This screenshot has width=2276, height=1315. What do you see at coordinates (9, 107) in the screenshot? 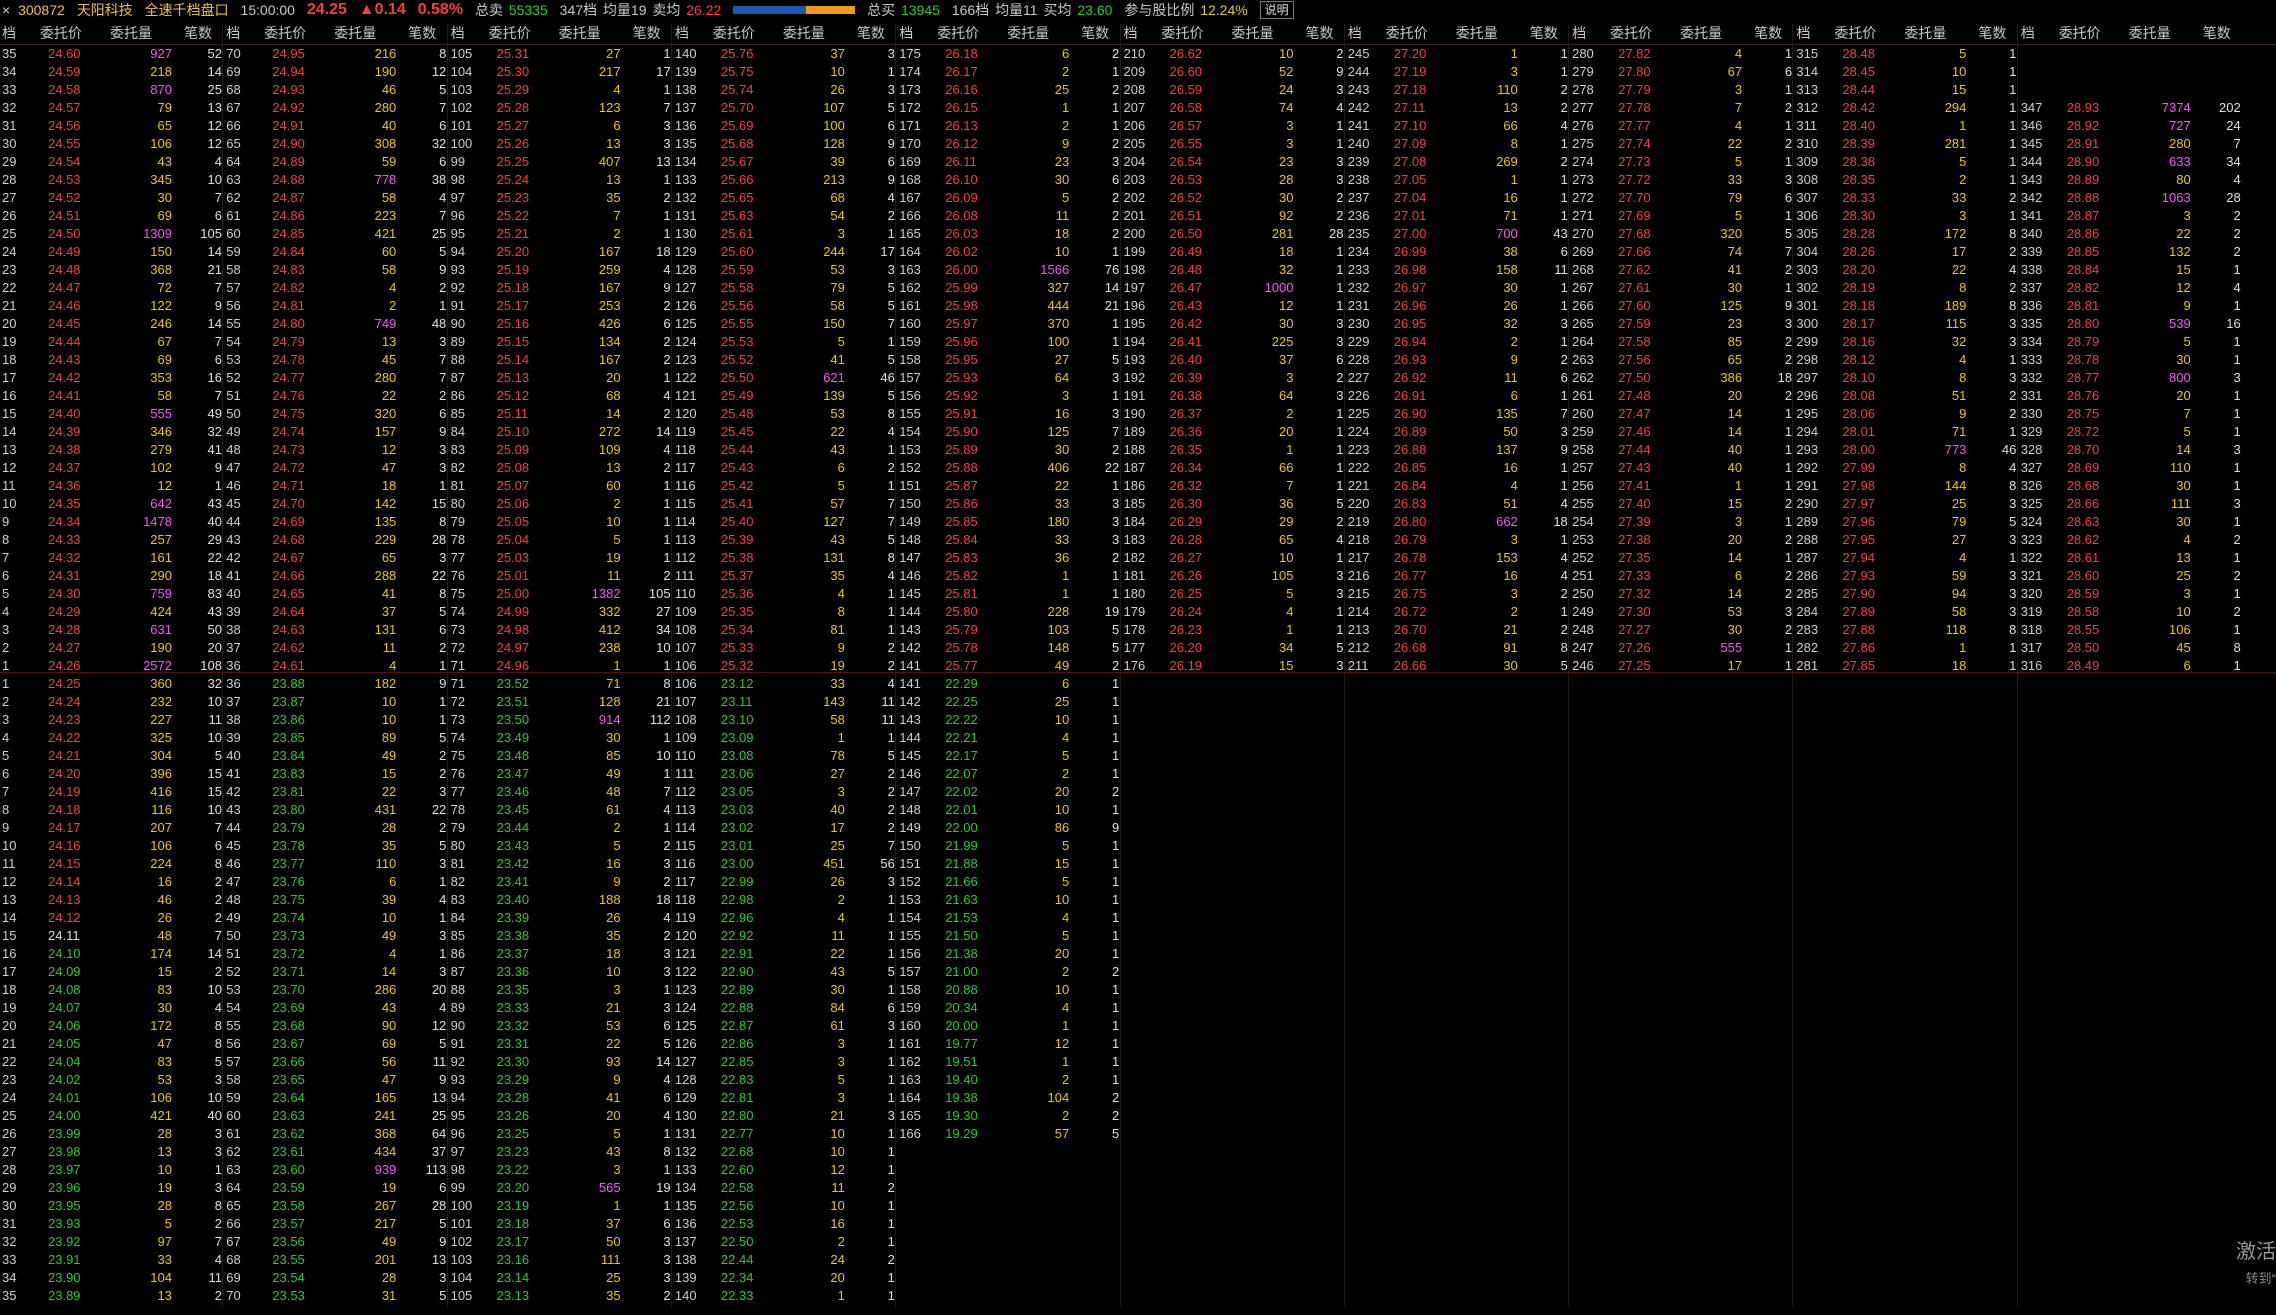
I see `ask-level: 32` at bounding box center [9, 107].